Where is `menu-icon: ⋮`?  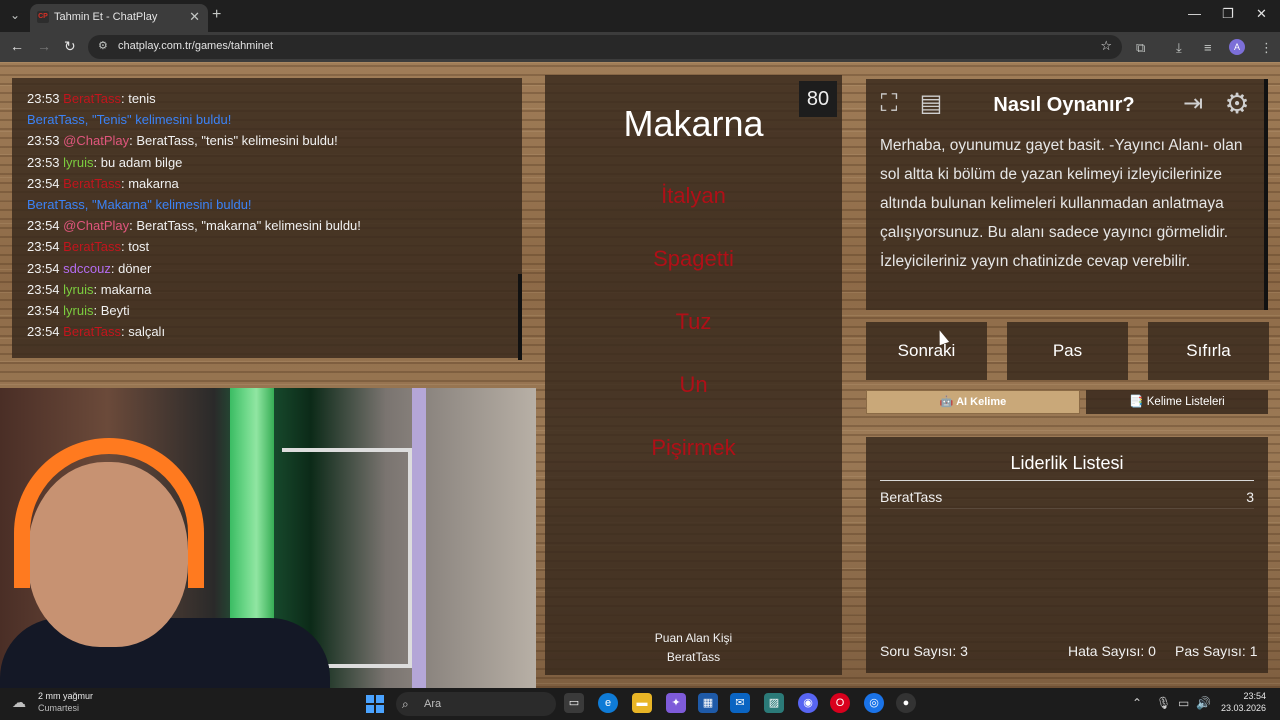
menu-icon: ⋮ is located at coordinates (1266, 48).